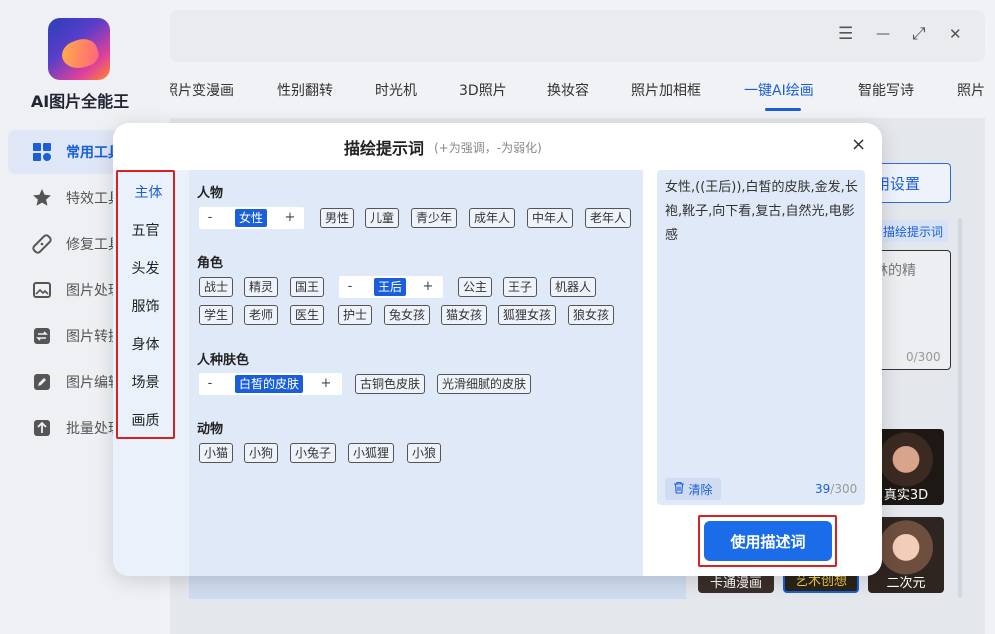 The width and height of the screenshot is (995, 634). I want to click on trash-icon, so click(679, 489).